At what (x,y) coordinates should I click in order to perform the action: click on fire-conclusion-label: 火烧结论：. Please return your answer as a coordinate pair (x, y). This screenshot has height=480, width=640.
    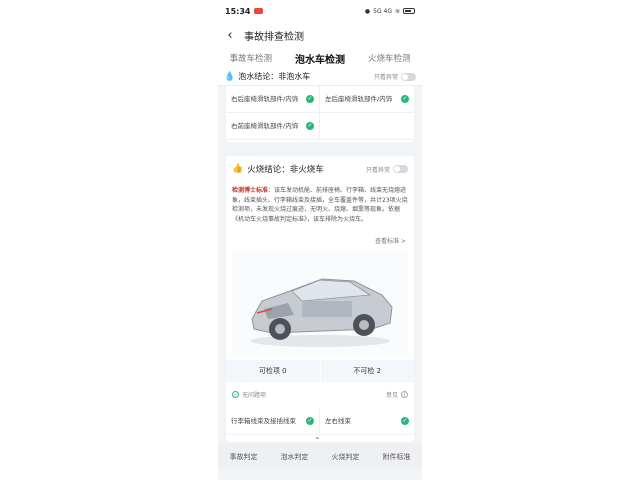
    Looking at the image, I should click on (268, 170).